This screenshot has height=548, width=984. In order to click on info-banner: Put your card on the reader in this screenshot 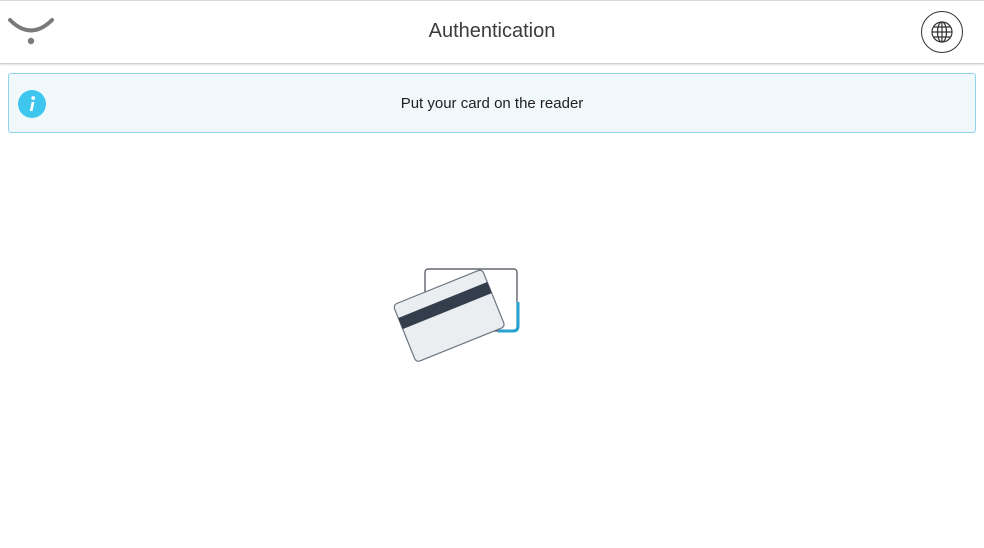, I will do `click(492, 103)`.